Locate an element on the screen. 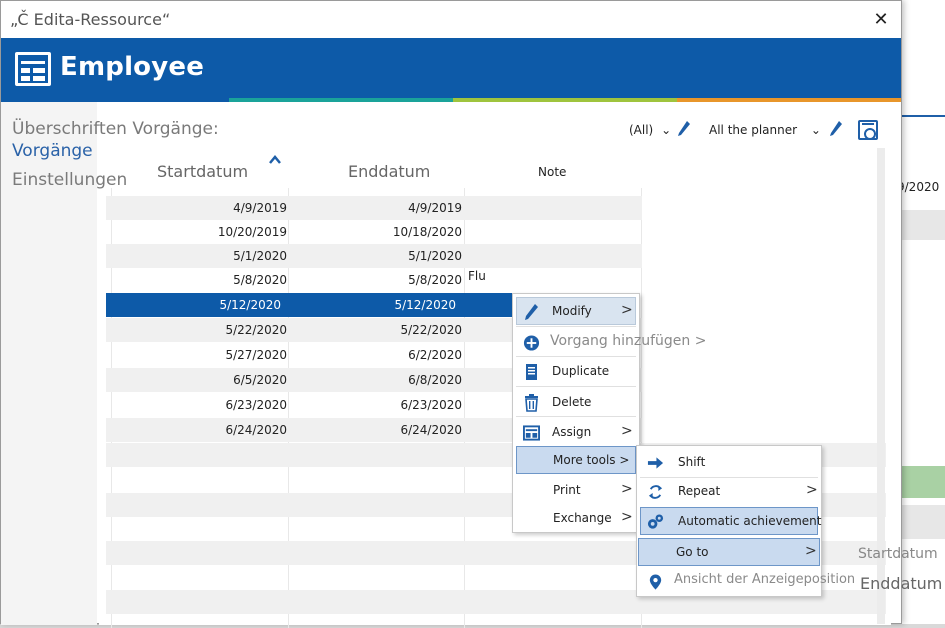  table-row: 5/8/2020 5/8/2020 Flu is located at coordinates (374, 280).